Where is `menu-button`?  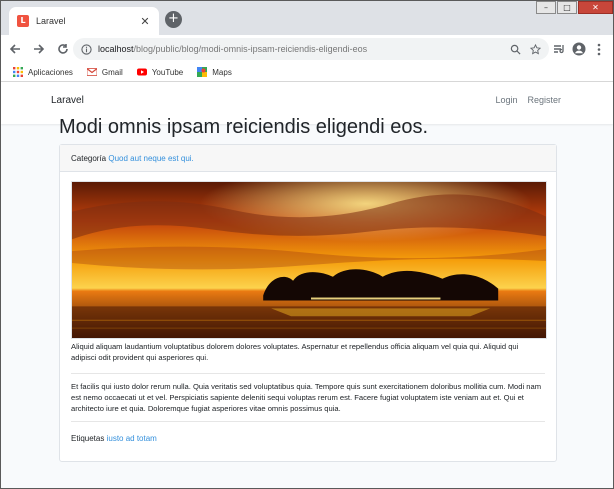 menu-button is located at coordinates (599, 49).